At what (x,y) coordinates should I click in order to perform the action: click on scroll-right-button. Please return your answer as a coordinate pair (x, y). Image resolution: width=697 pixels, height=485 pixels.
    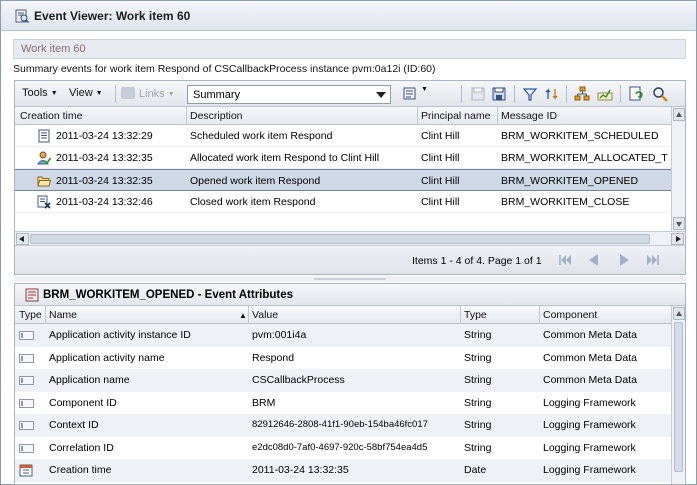
    Looking at the image, I should click on (677, 239).